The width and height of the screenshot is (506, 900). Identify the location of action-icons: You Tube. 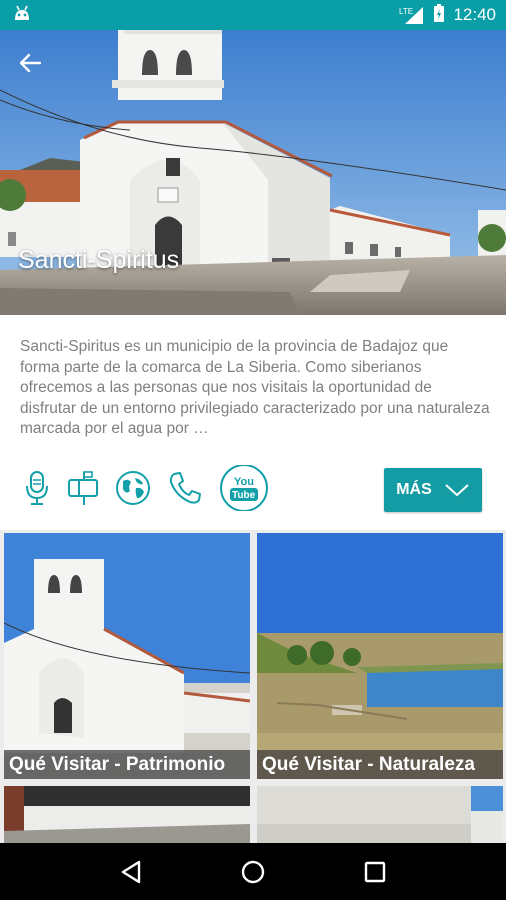
(146, 488).